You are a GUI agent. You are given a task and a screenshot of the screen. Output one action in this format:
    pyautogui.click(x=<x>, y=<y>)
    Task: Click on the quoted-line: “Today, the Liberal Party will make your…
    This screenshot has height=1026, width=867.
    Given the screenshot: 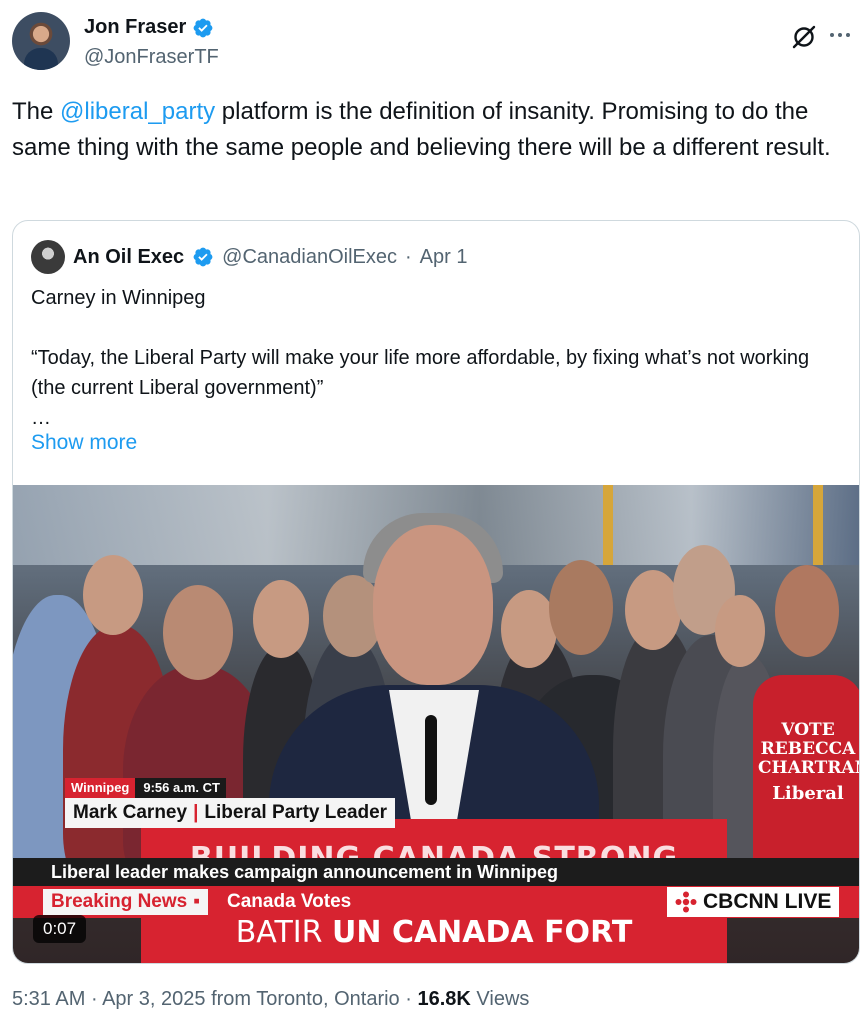 What is the action you would take?
    pyautogui.click(x=420, y=373)
    